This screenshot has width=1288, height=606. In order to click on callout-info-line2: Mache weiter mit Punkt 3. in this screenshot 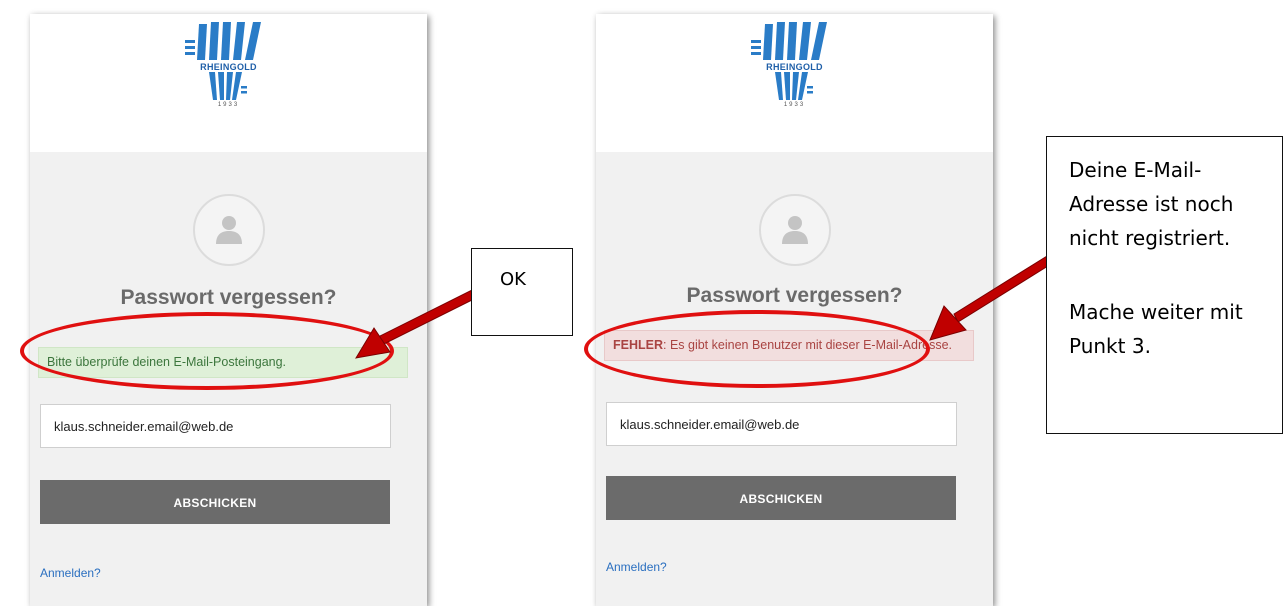, I will do `click(1156, 329)`.